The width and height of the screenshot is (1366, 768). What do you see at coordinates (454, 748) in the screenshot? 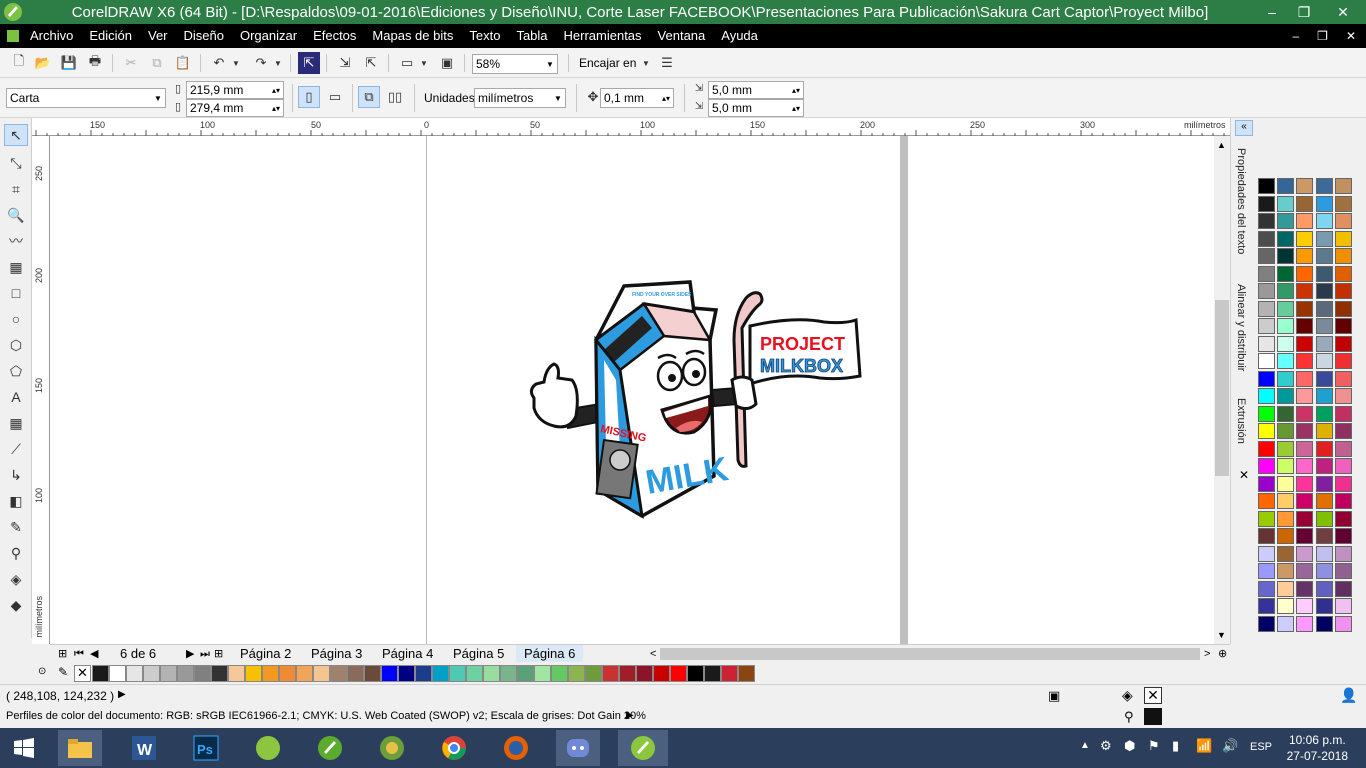
I see `chrome-icon` at bounding box center [454, 748].